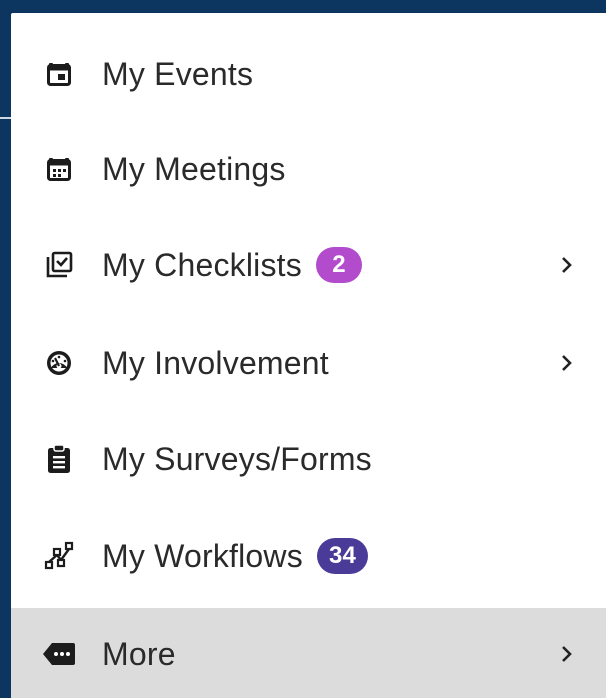 Image resolution: width=606 pixels, height=698 pixels. I want to click on menu-item-more: More, so click(308, 653).